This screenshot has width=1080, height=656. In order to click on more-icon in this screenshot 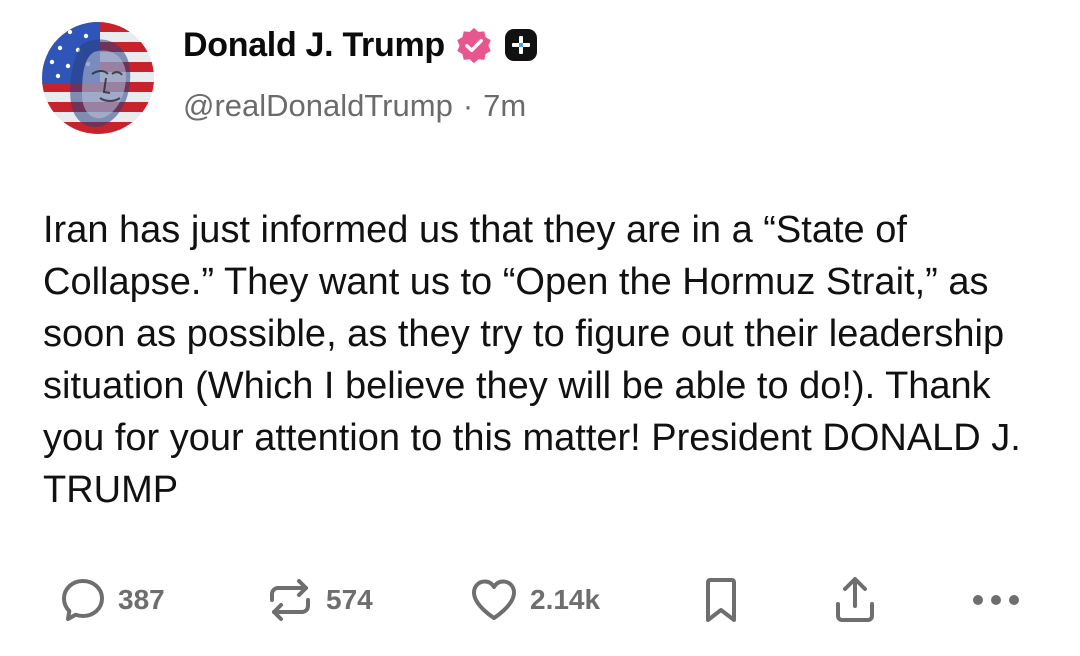, I will do `click(996, 600)`.